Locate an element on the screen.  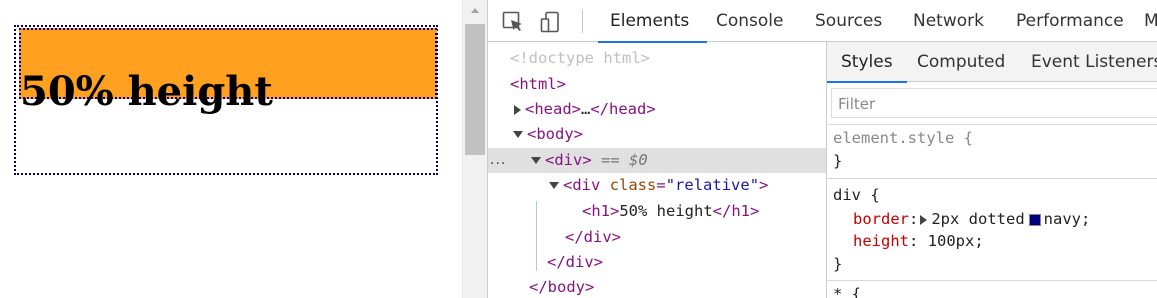
height-declaration: height: 100px; is located at coordinates (918, 241).